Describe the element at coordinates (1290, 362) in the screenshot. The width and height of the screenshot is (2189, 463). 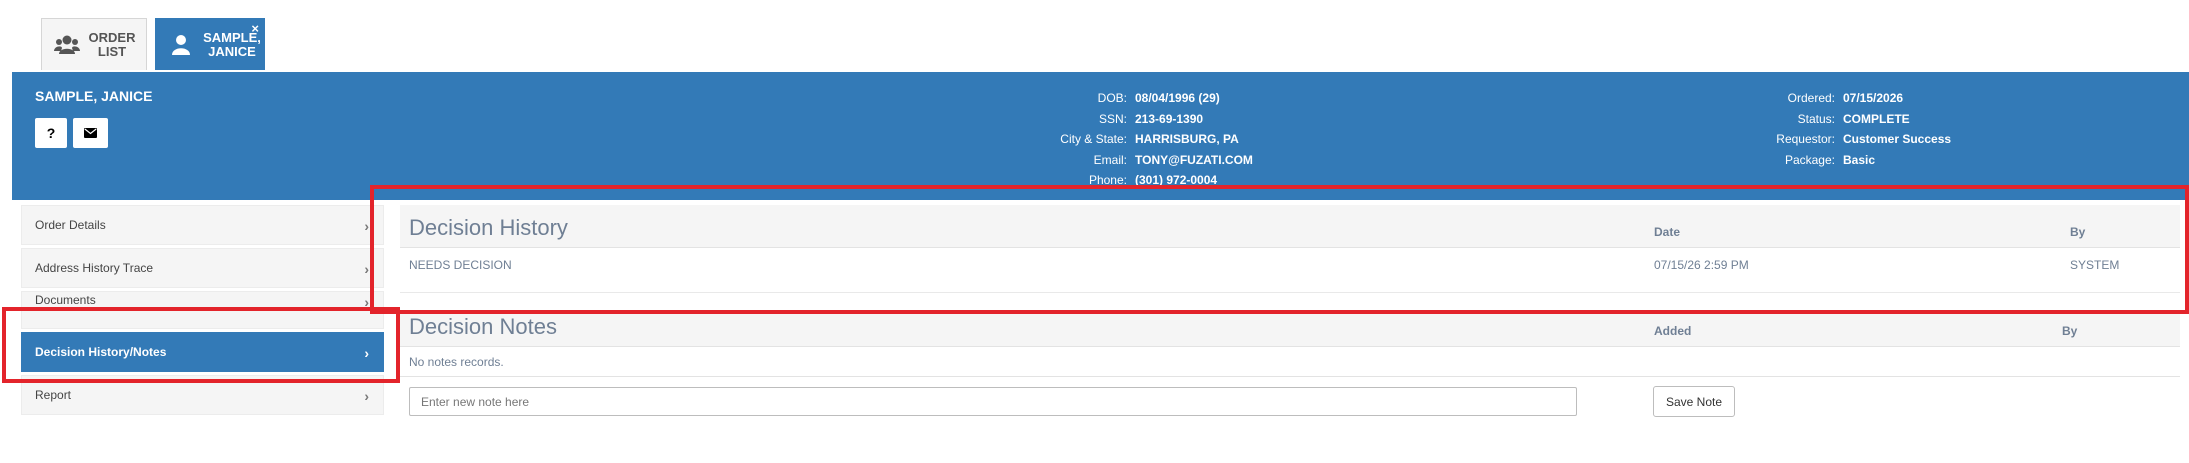
I see `notes-empty-row: No notes records.` at that location.